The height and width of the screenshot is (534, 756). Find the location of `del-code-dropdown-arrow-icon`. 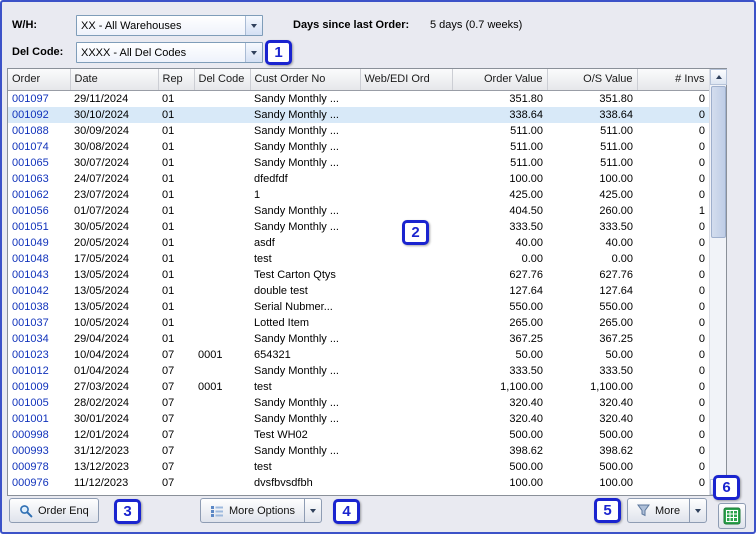

del-code-dropdown-arrow-icon is located at coordinates (253, 52).